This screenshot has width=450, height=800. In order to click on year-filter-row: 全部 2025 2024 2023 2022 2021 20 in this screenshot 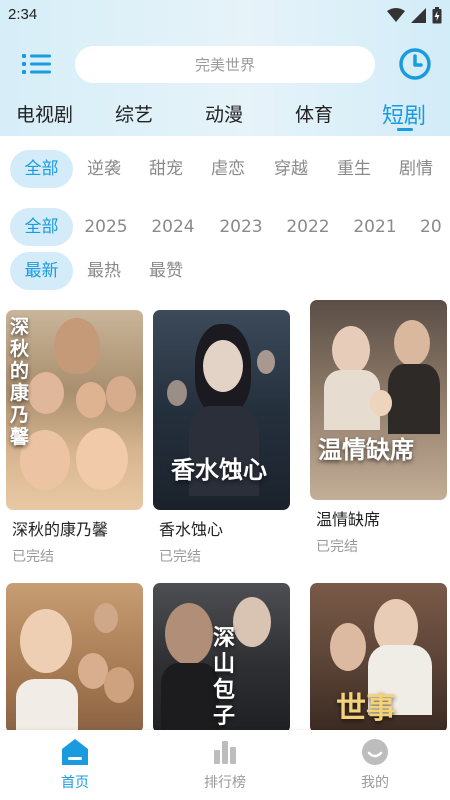, I will do `click(225, 228)`.